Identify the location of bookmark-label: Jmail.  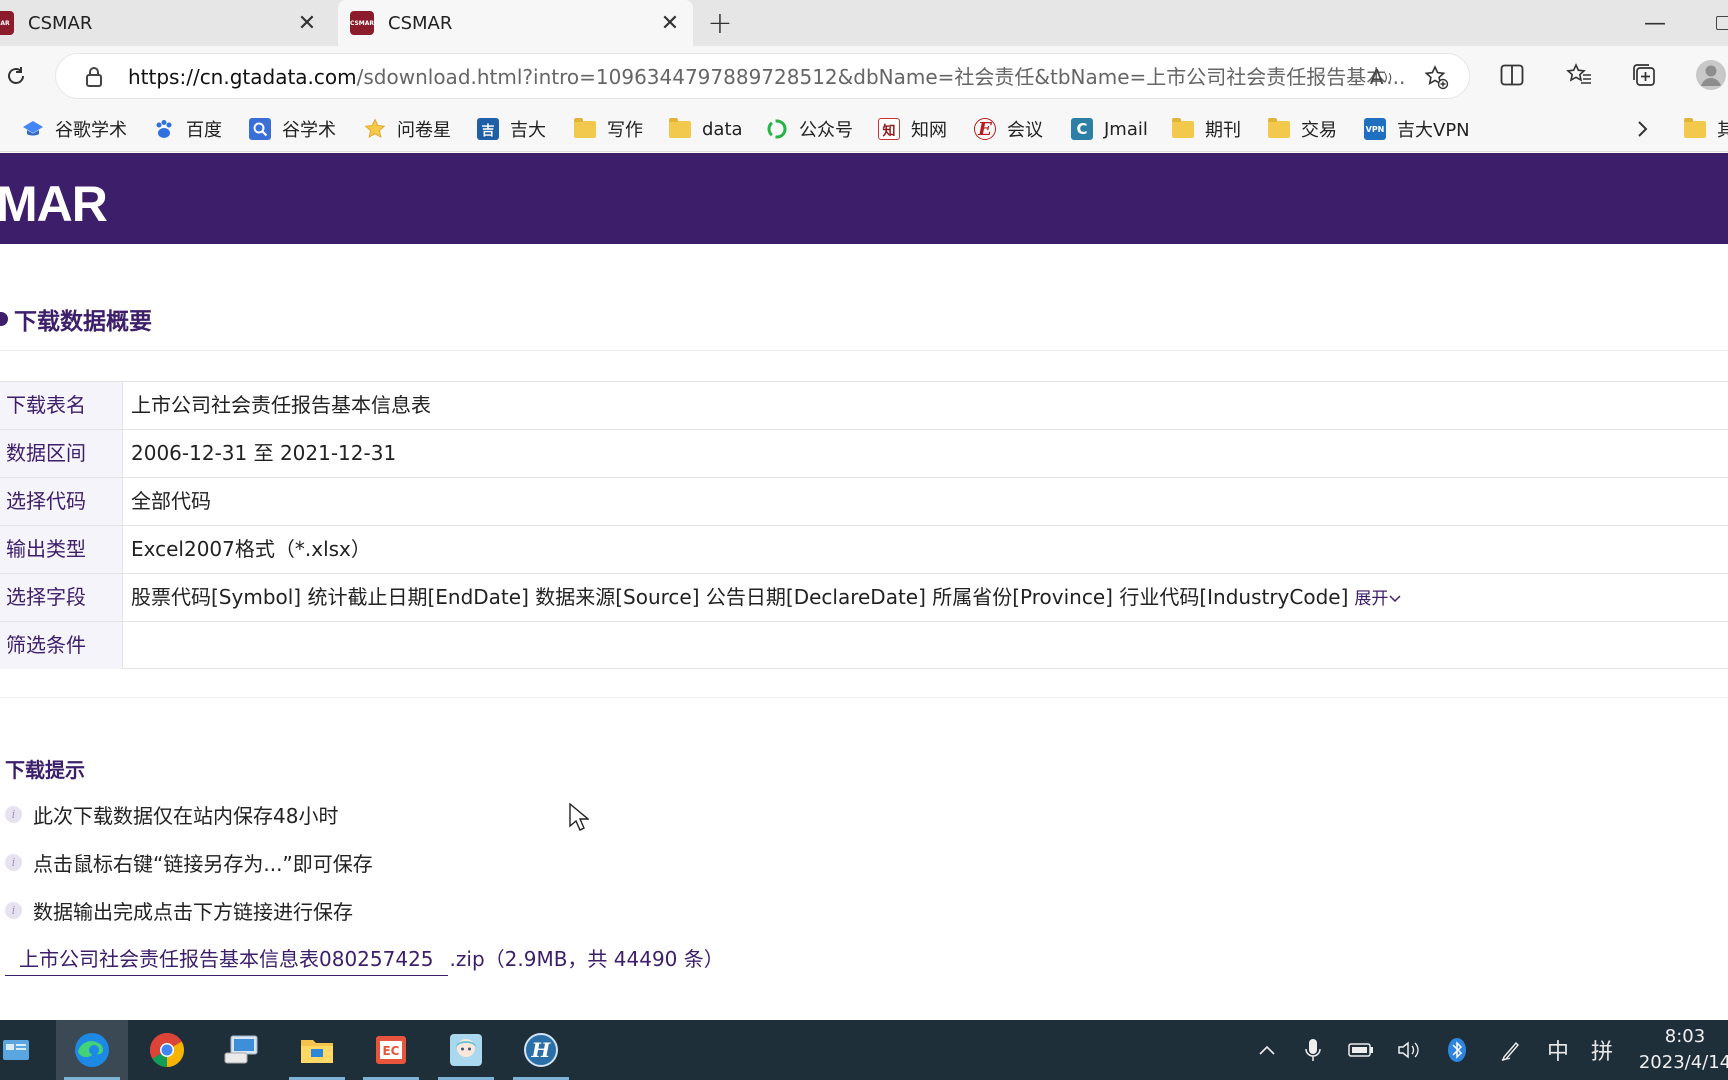
(1126, 129).